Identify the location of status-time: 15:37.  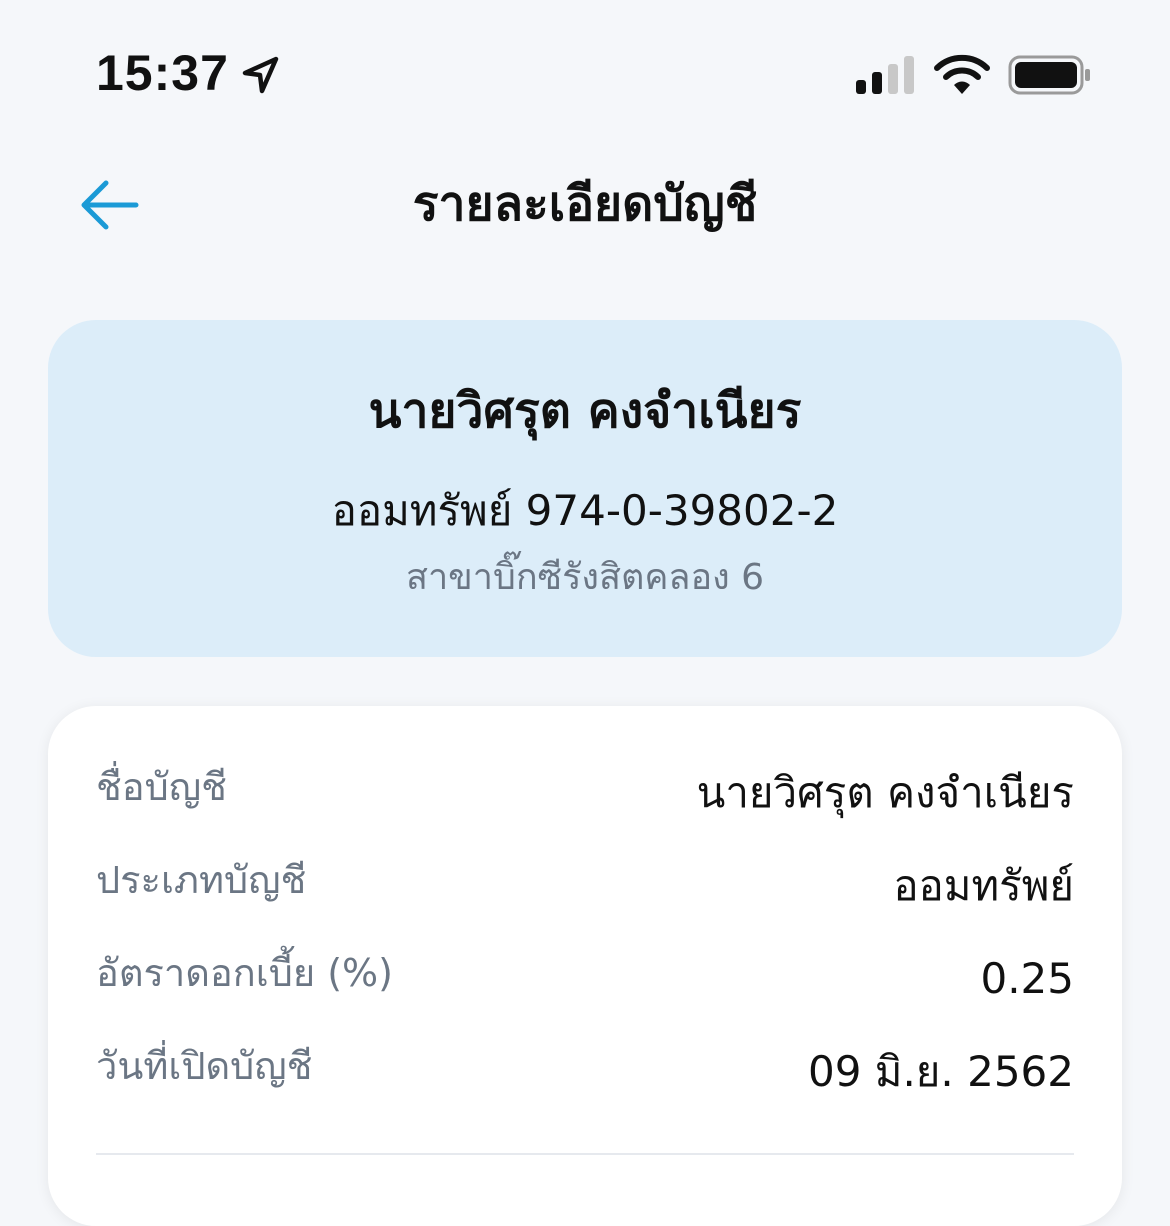
(162, 73).